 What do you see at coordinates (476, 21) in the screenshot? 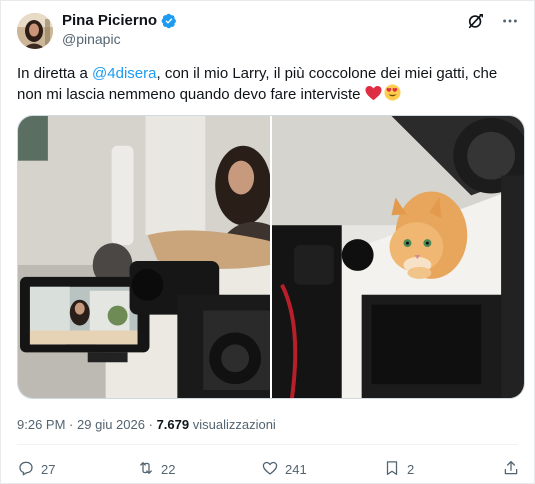
I see `grok-icon` at bounding box center [476, 21].